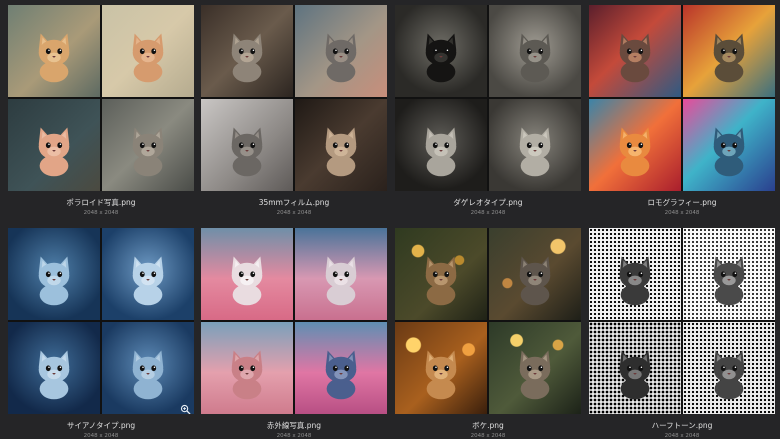 The width and height of the screenshot is (780, 439). Describe the element at coordinates (682, 202) in the screenshot. I see `file-name: ロモグラフィー.png` at that location.